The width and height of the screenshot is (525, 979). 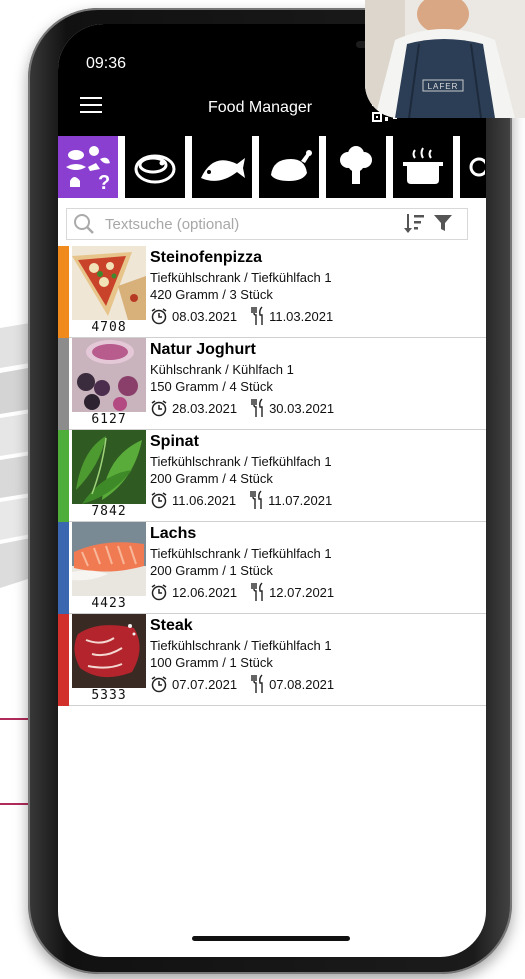 I want to click on item-code: 4423, so click(x=109, y=604).